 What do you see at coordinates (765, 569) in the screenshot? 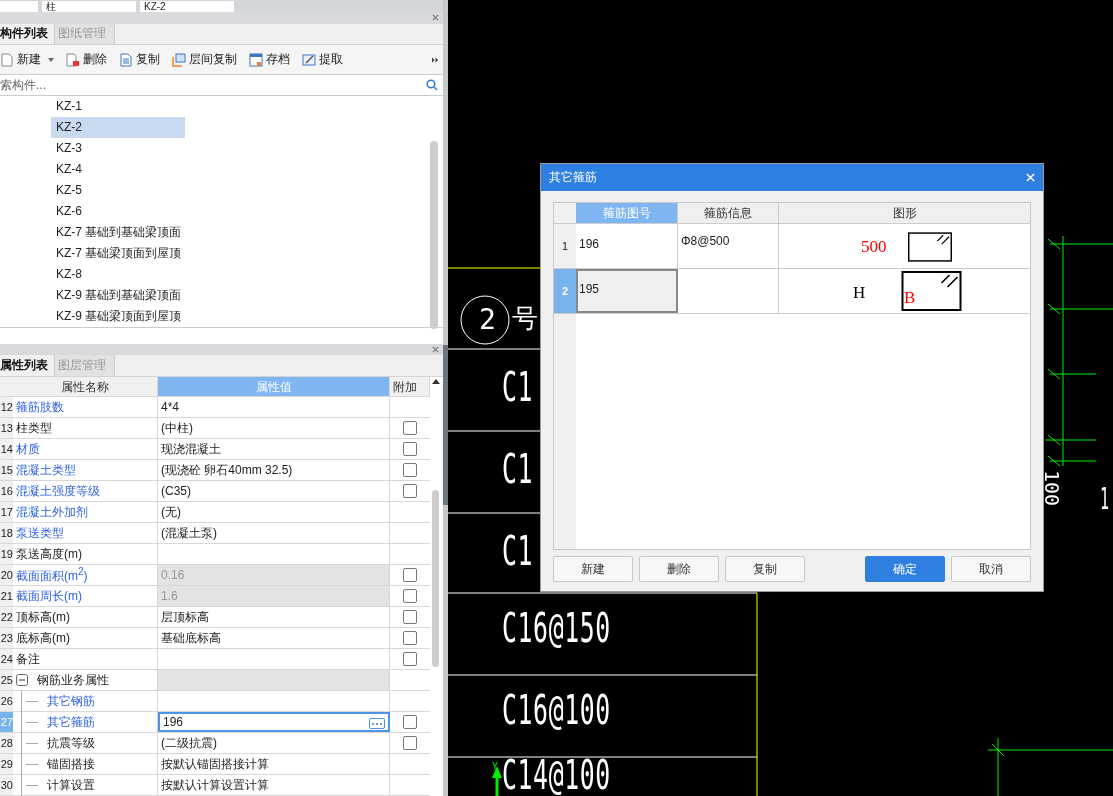
I see `dialog-button: 复制` at bounding box center [765, 569].